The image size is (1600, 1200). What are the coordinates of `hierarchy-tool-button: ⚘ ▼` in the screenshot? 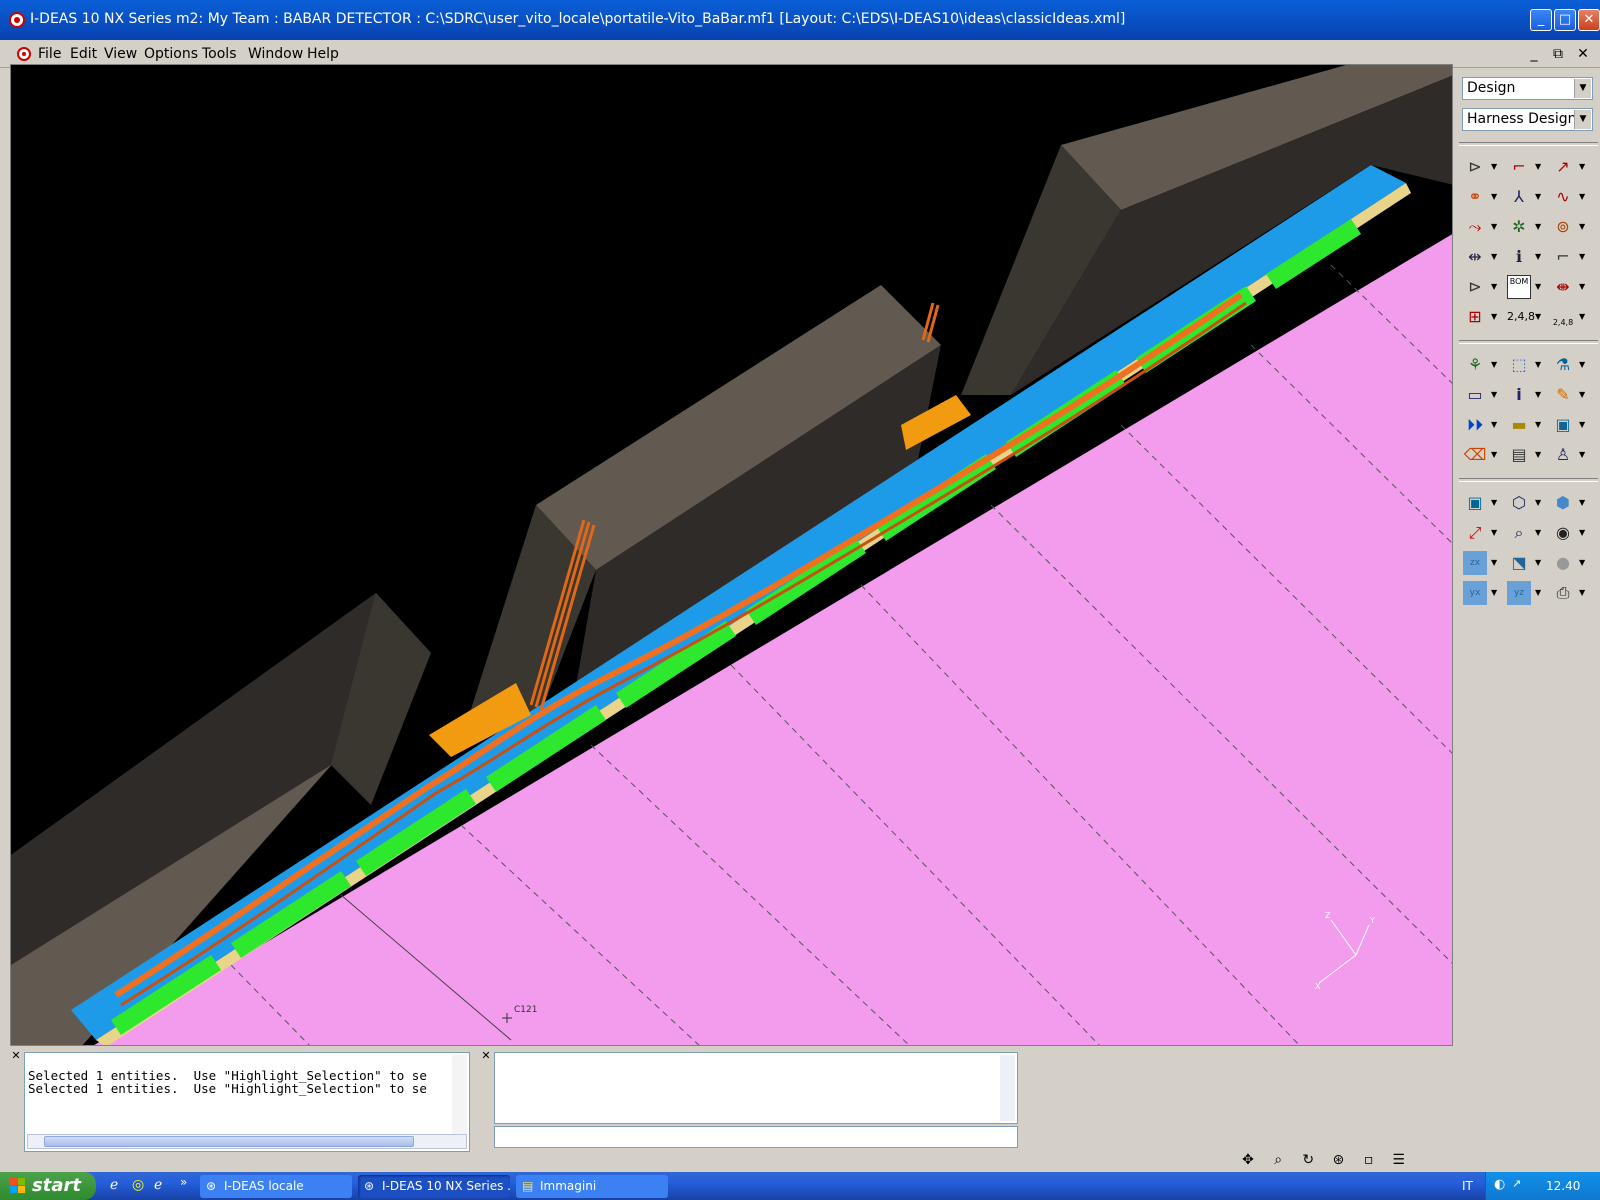 It's located at (1481, 365).